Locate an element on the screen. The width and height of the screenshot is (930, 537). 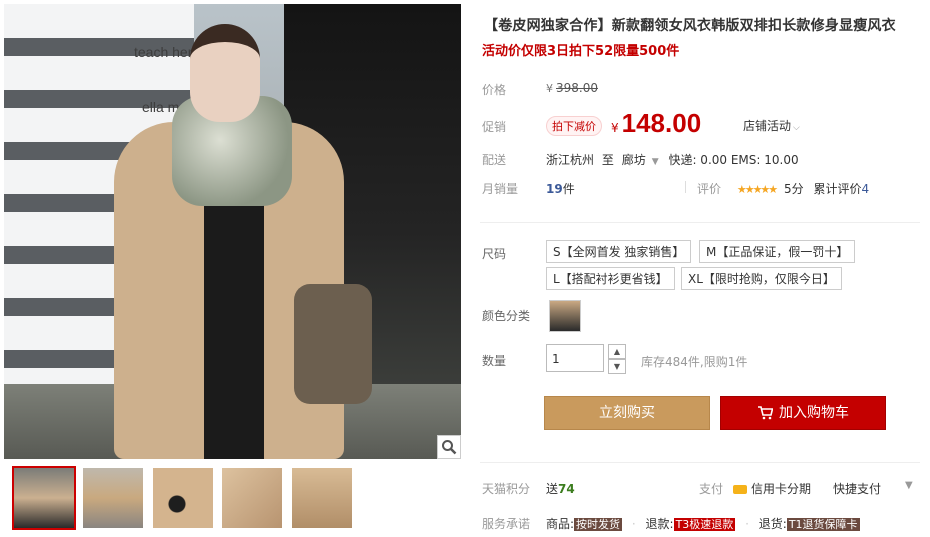
service-goods-label: 商品: is located at coordinates (560, 524).